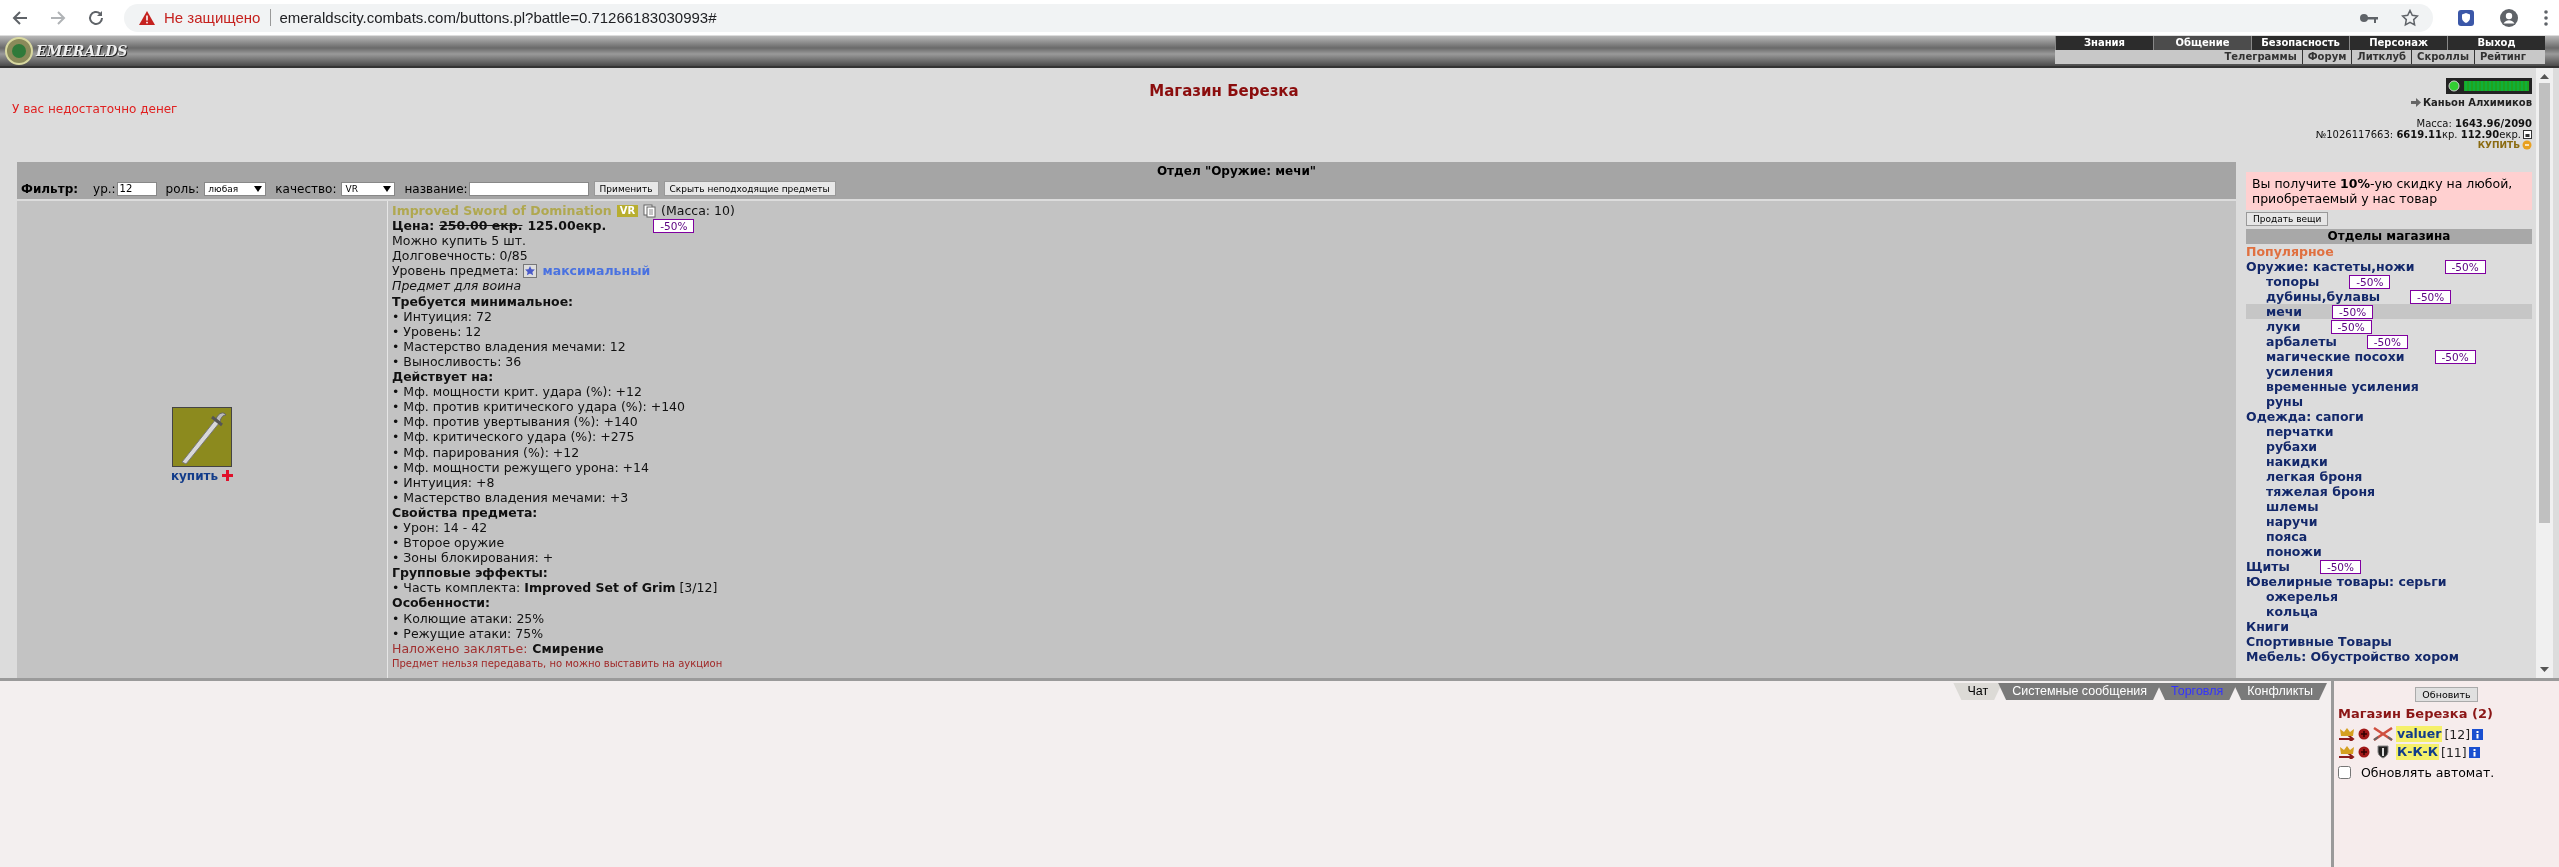 Image resolution: width=2559 pixels, height=867 pixels. What do you see at coordinates (2389, 506) in the screenshot?
I see `department-row: шлемы` at bounding box center [2389, 506].